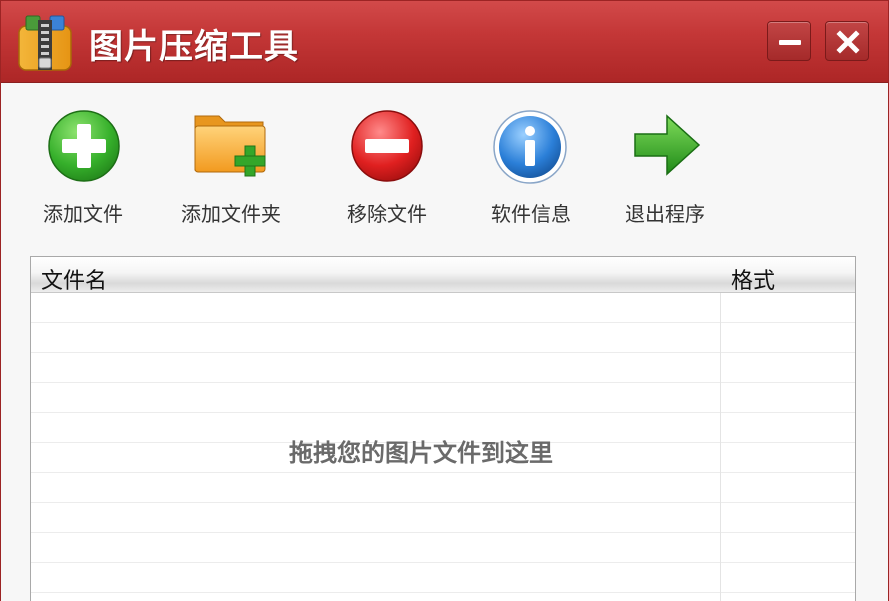 The width and height of the screenshot is (889, 601). I want to click on close-icon, so click(848, 42).